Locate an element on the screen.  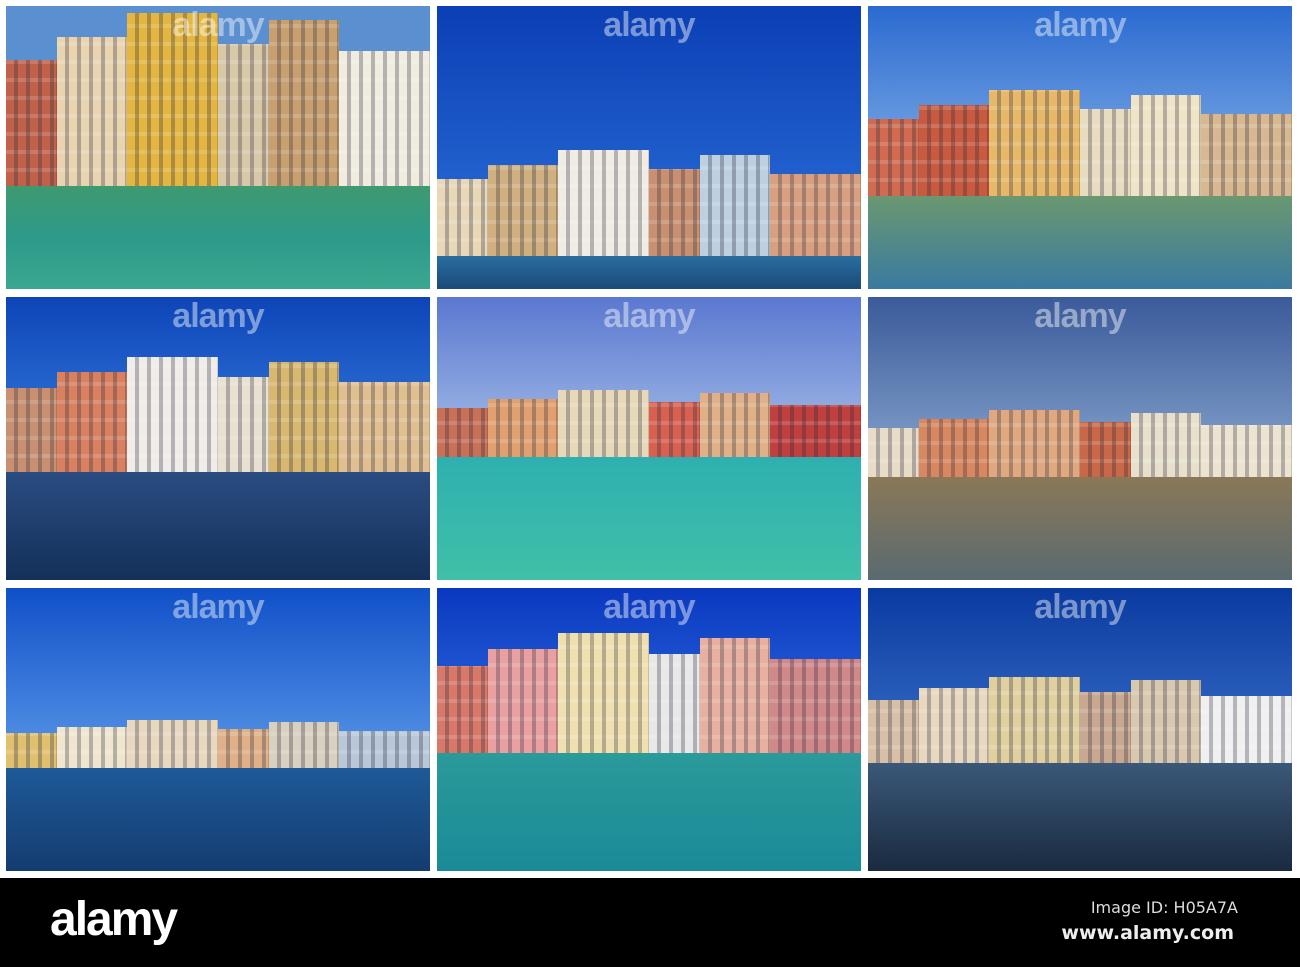
venice-photo-7: alamy is located at coordinates (218, 729).